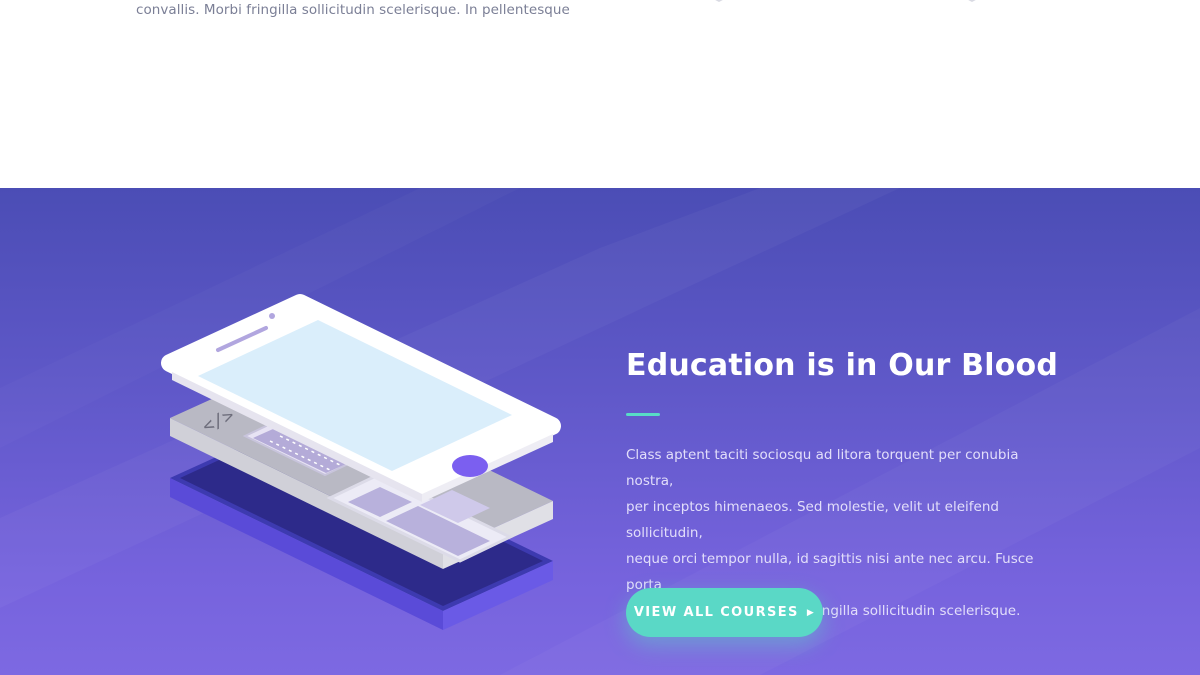 Image resolution: width=1200 pixels, height=675 pixels. What do you see at coordinates (716, 612) in the screenshot?
I see `cta-label: VIEW ALL COURSES` at bounding box center [716, 612].